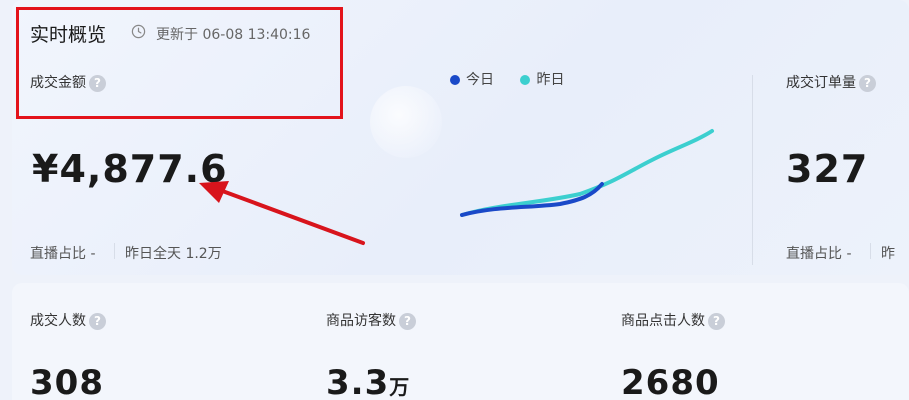  I want to click on clicks-metric-label: 商品点击人数?, so click(673, 320).